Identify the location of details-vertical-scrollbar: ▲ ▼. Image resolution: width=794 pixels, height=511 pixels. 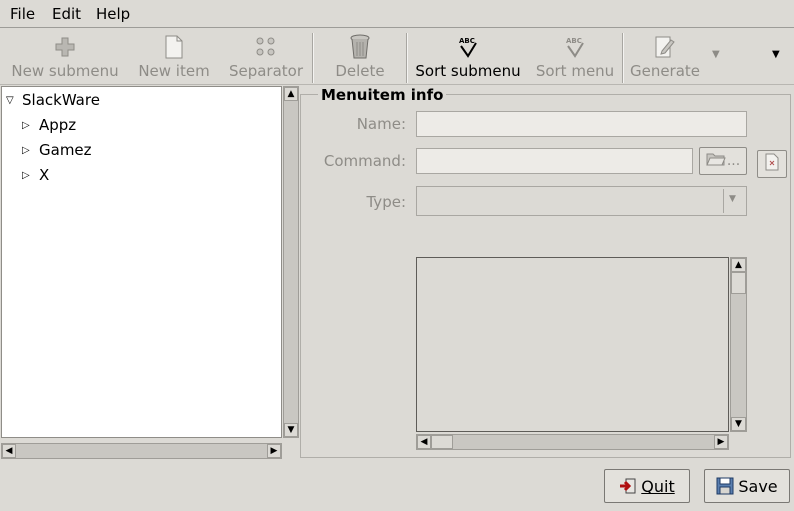
(738, 344).